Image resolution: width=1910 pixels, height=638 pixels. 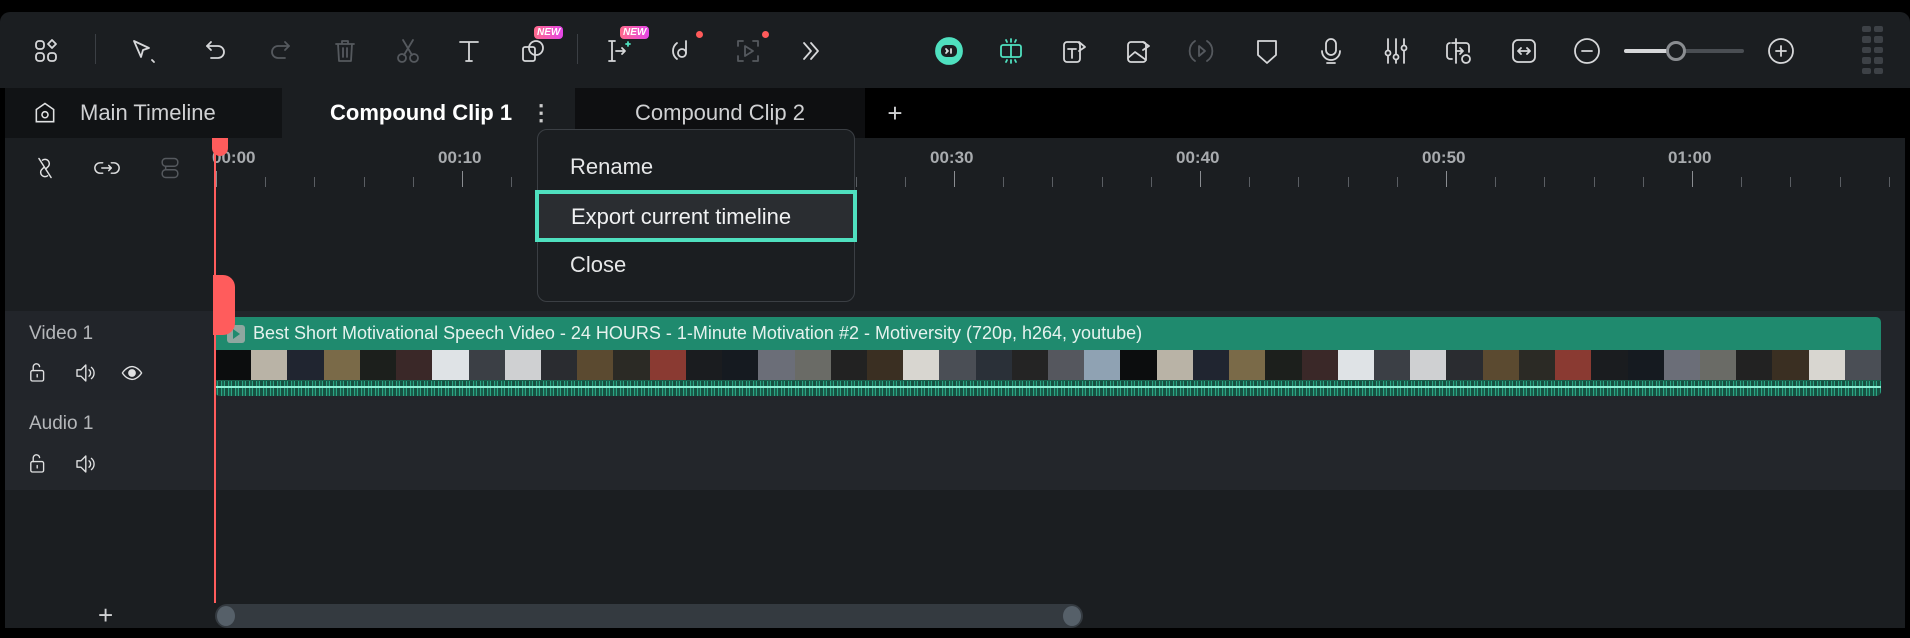 What do you see at coordinates (220, 147) in the screenshot?
I see `playhead-handle` at bounding box center [220, 147].